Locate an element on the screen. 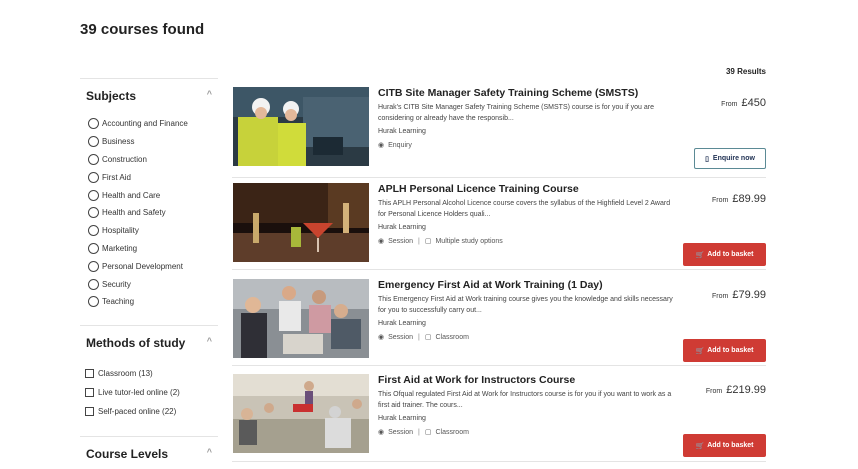 The height and width of the screenshot is (469, 858). price-value: £450 is located at coordinates (753, 103).